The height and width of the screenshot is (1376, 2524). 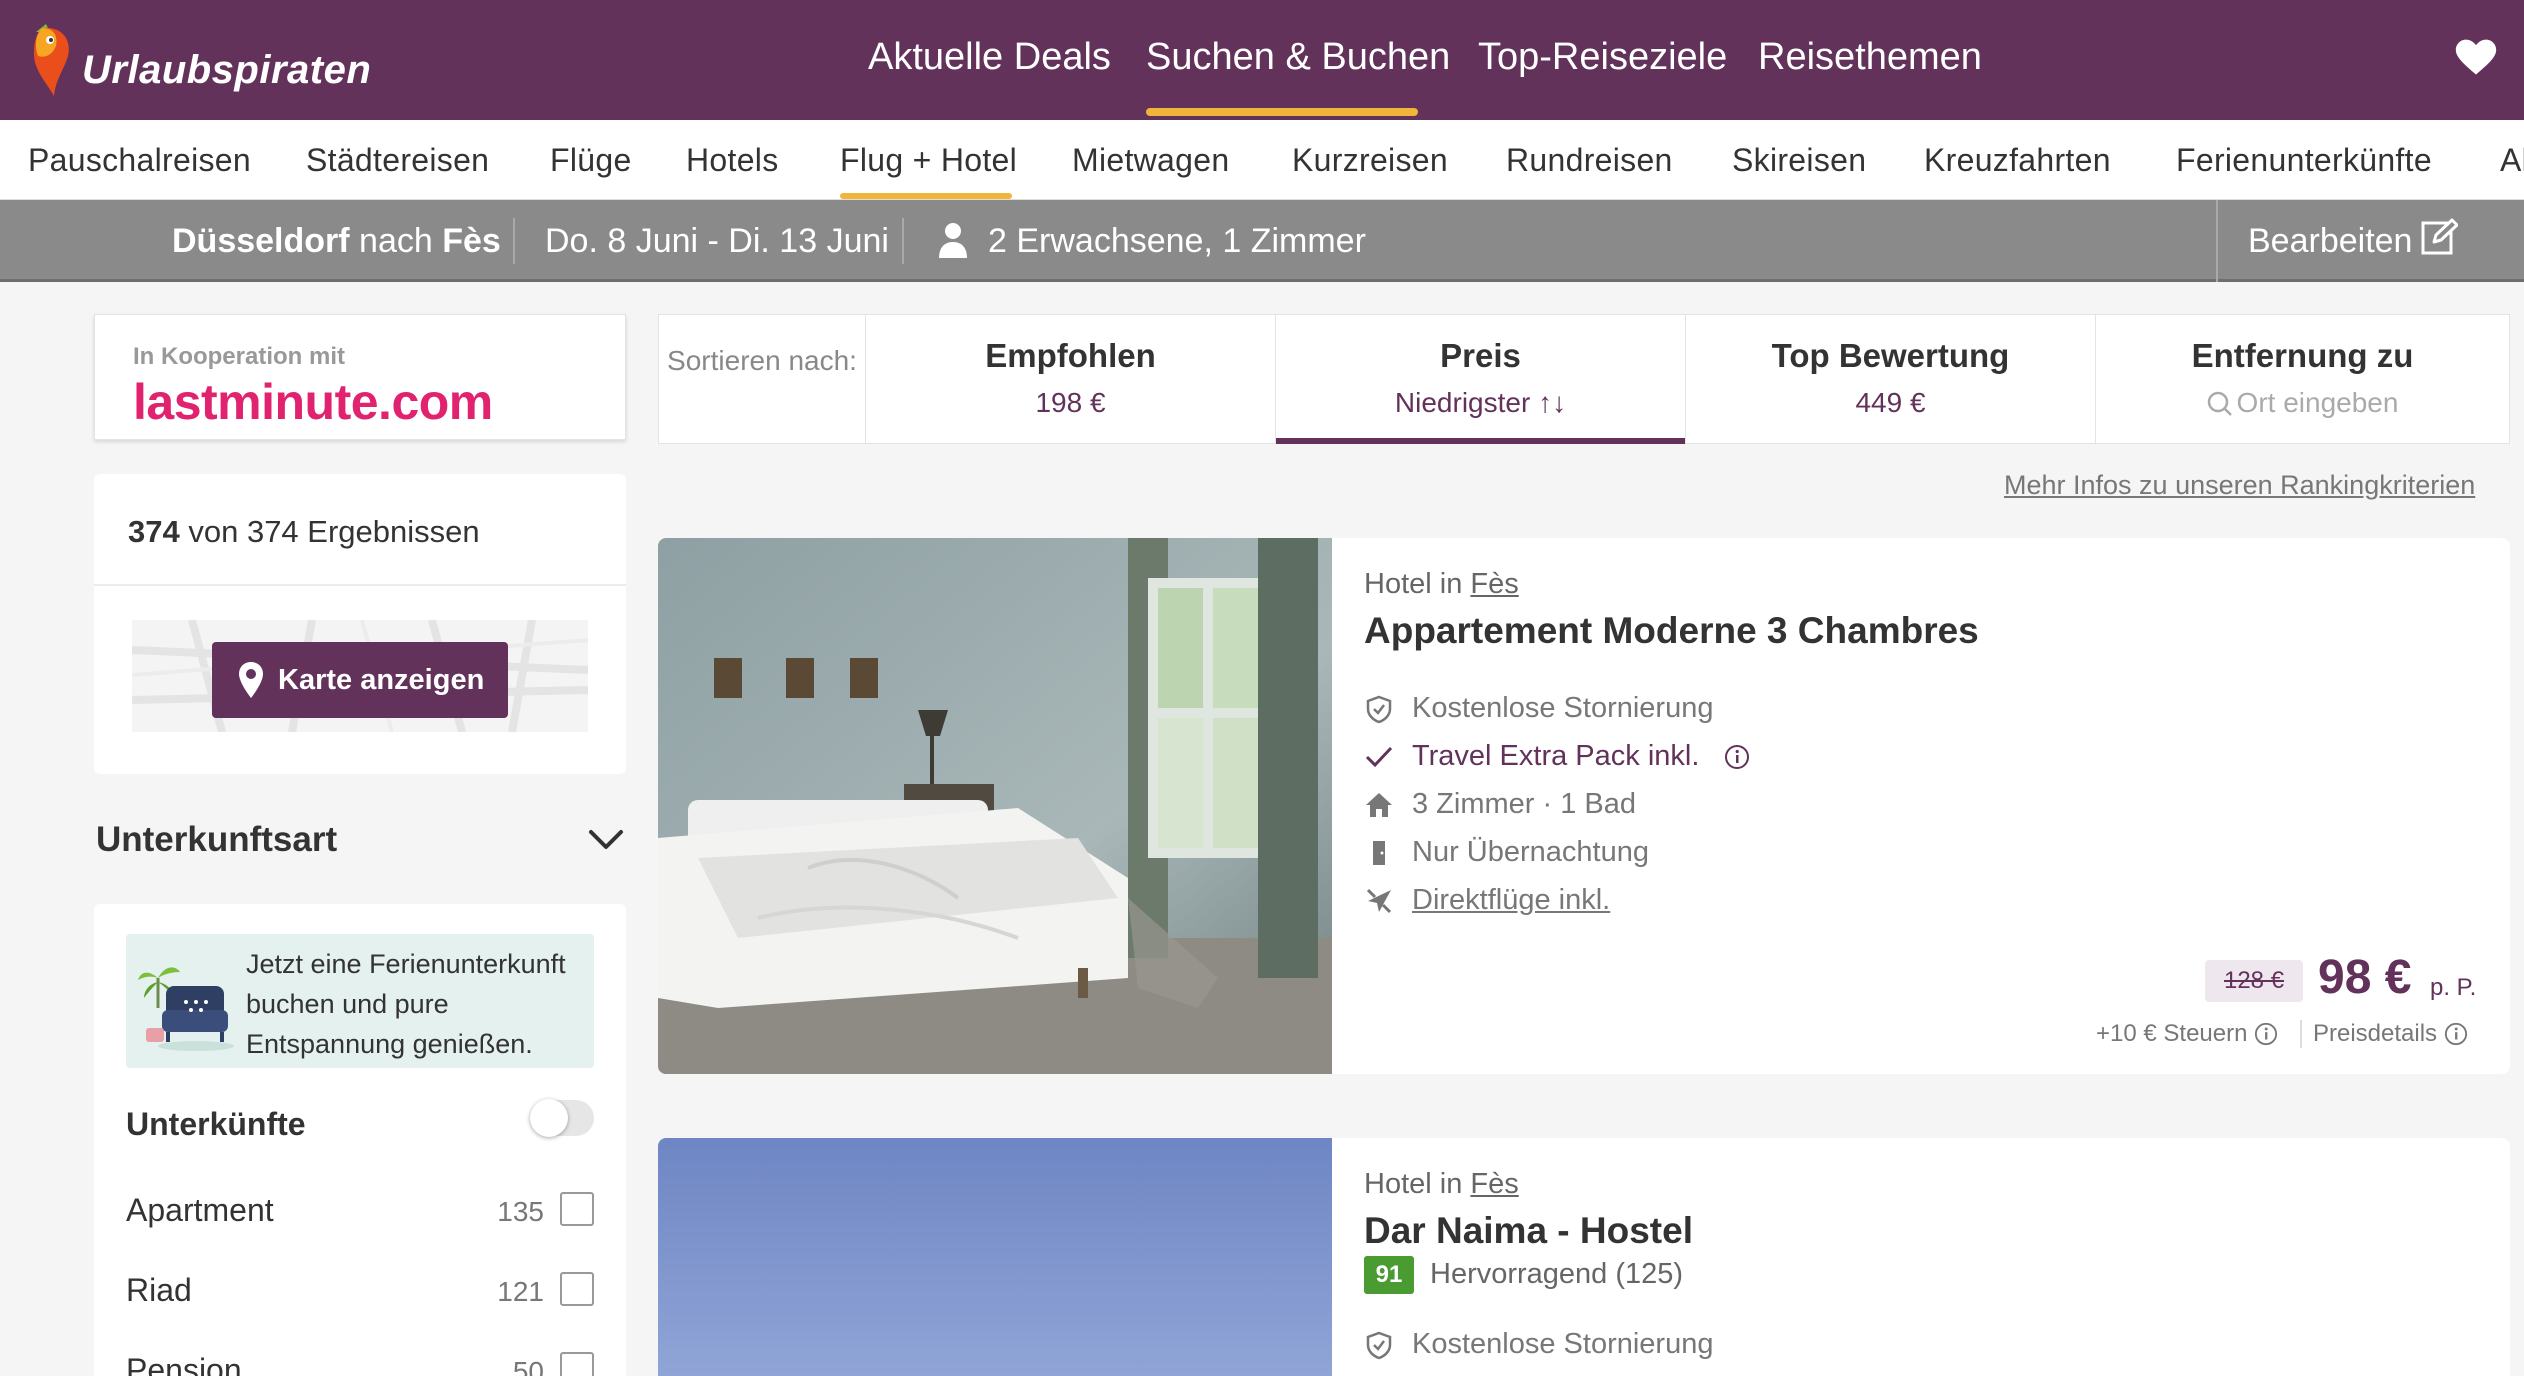 What do you see at coordinates (2304, 160) in the screenshot?
I see `category-ferienunterkuenfte: Ferienunterkünfte` at bounding box center [2304, 160].